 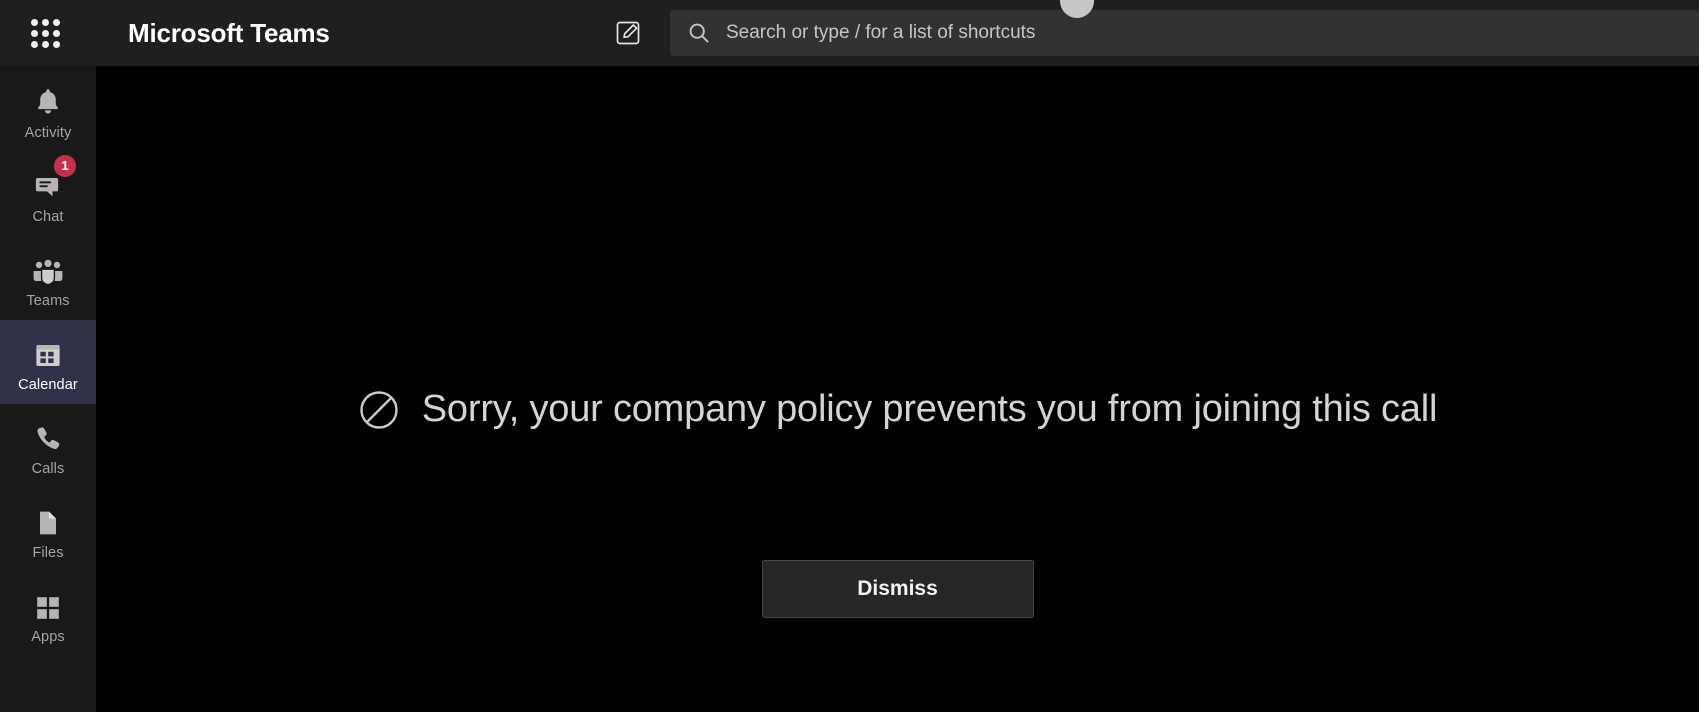 I want to click on search-icon, so click(x=699, y=33).